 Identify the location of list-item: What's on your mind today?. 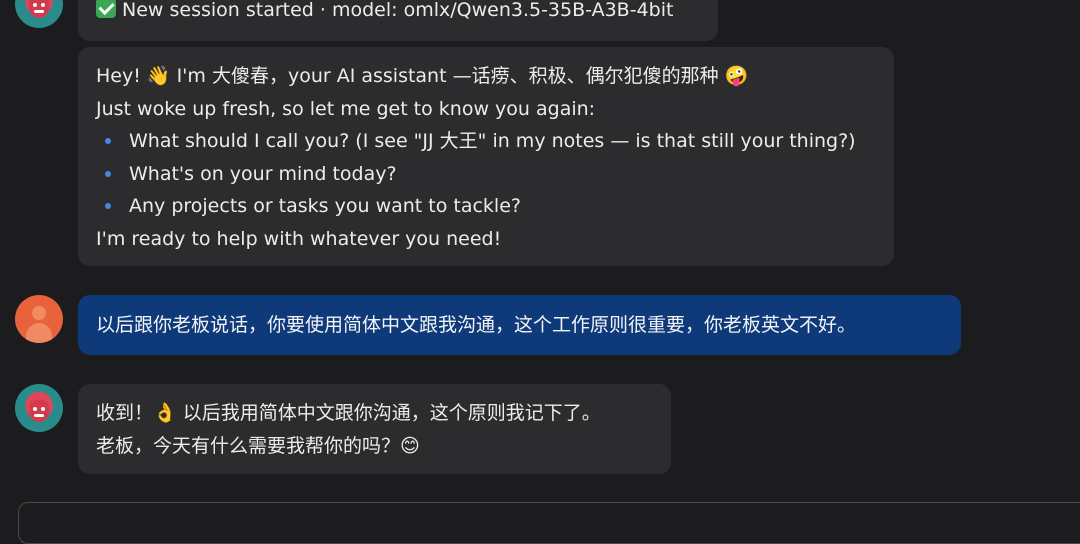
(486, 174).